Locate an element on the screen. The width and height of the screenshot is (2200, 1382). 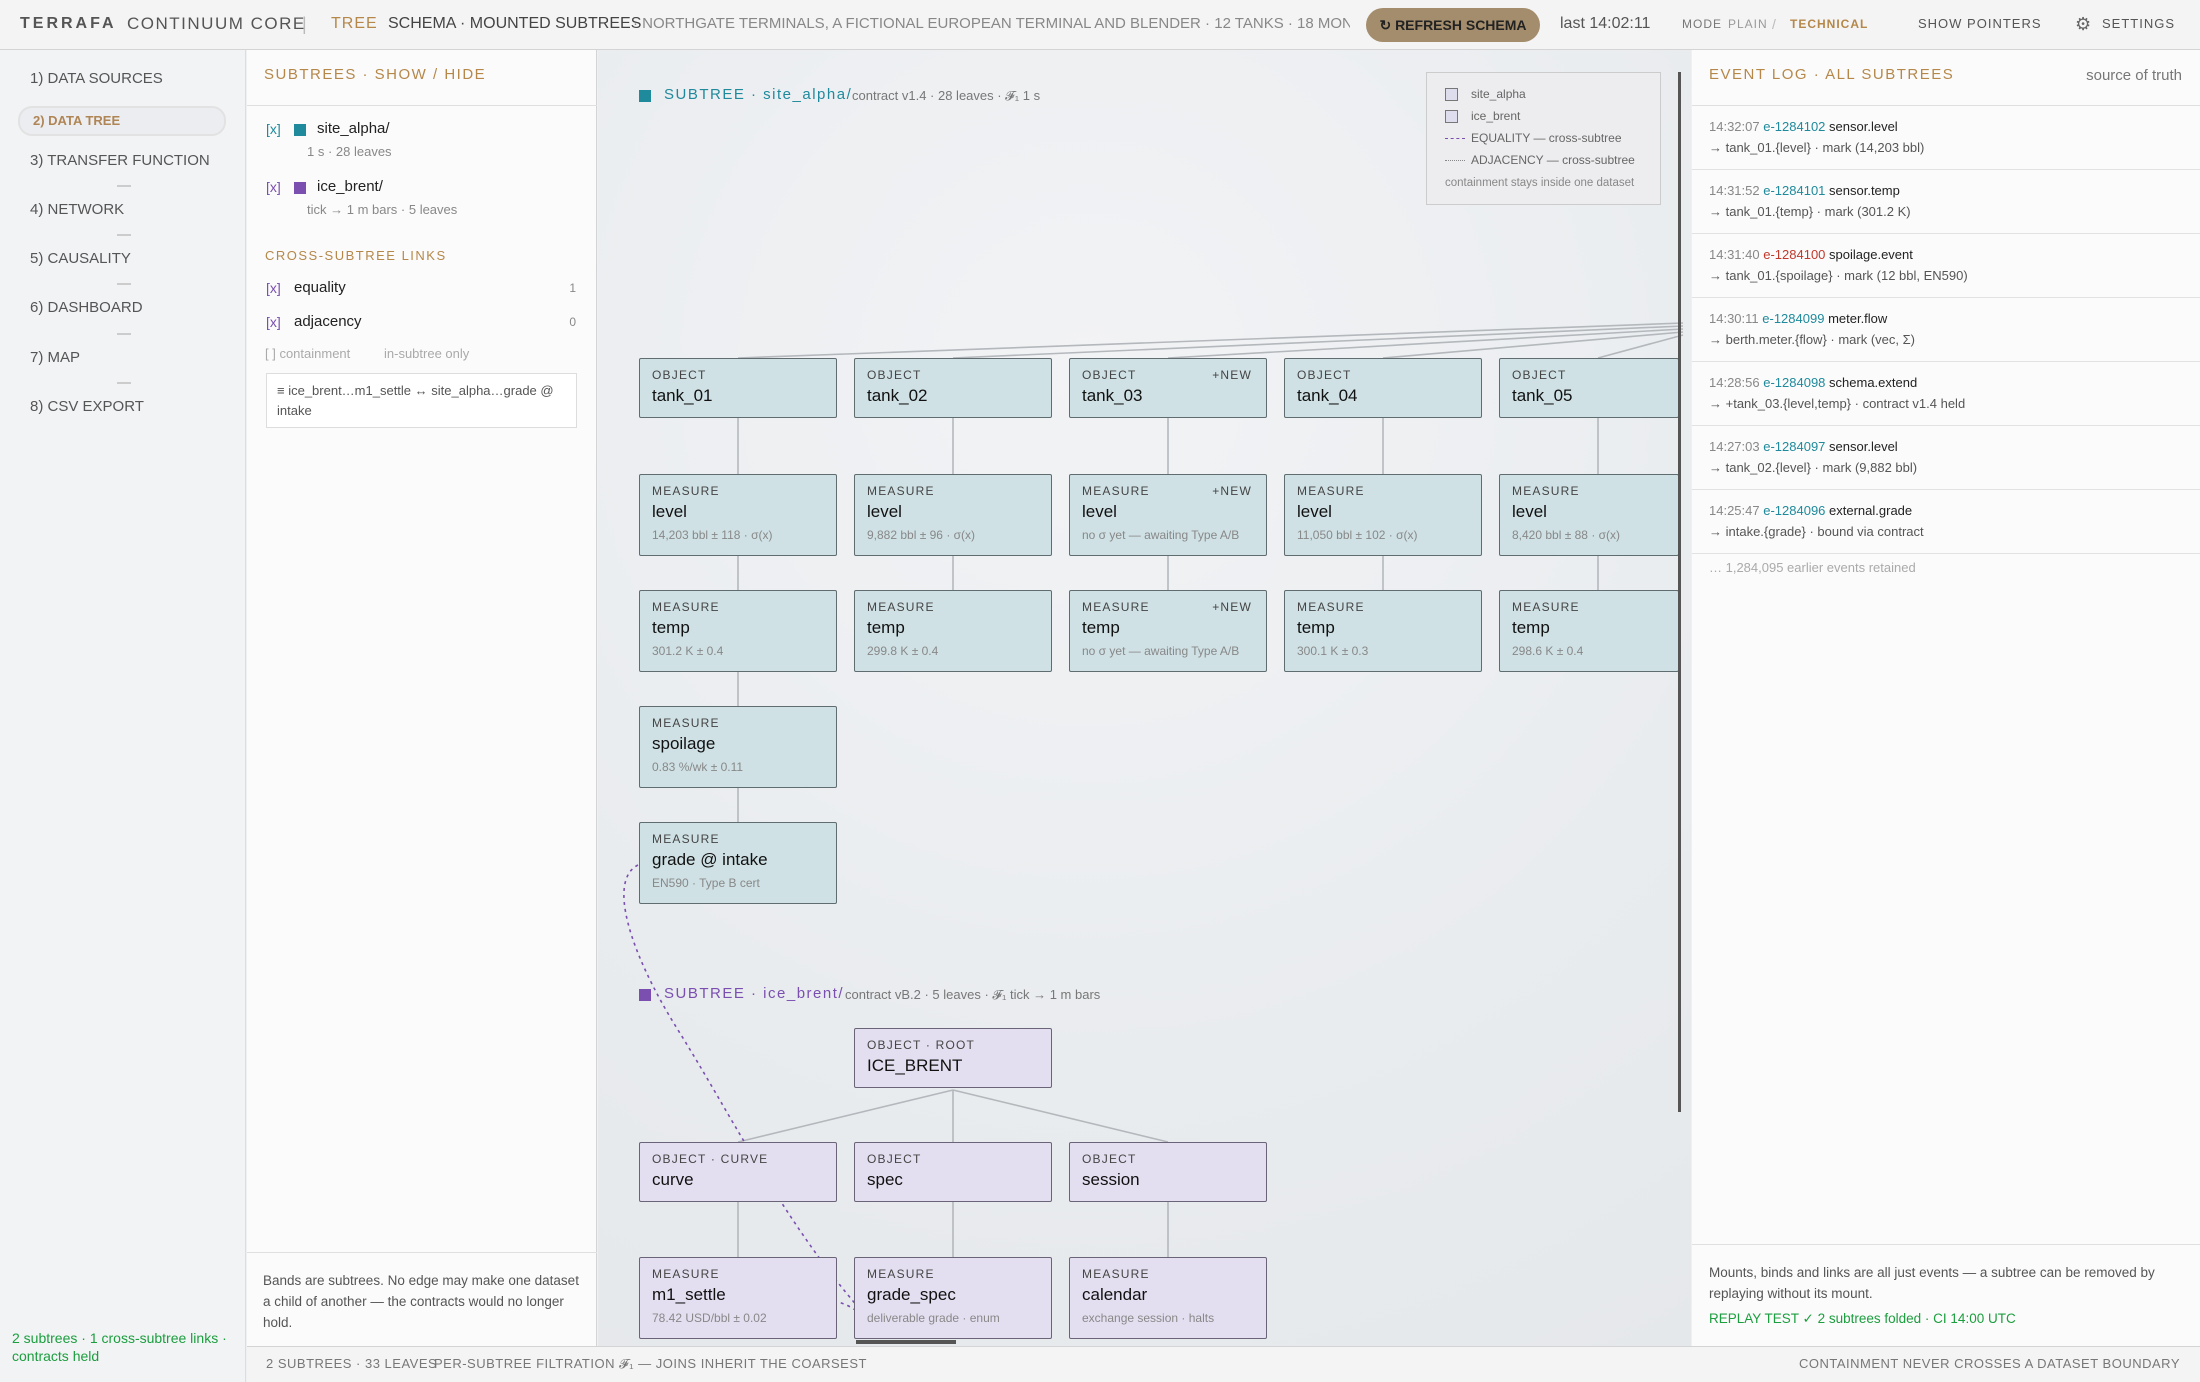
last-refresh-time: last 14:02:11 is located at coordinates (1605, 23).